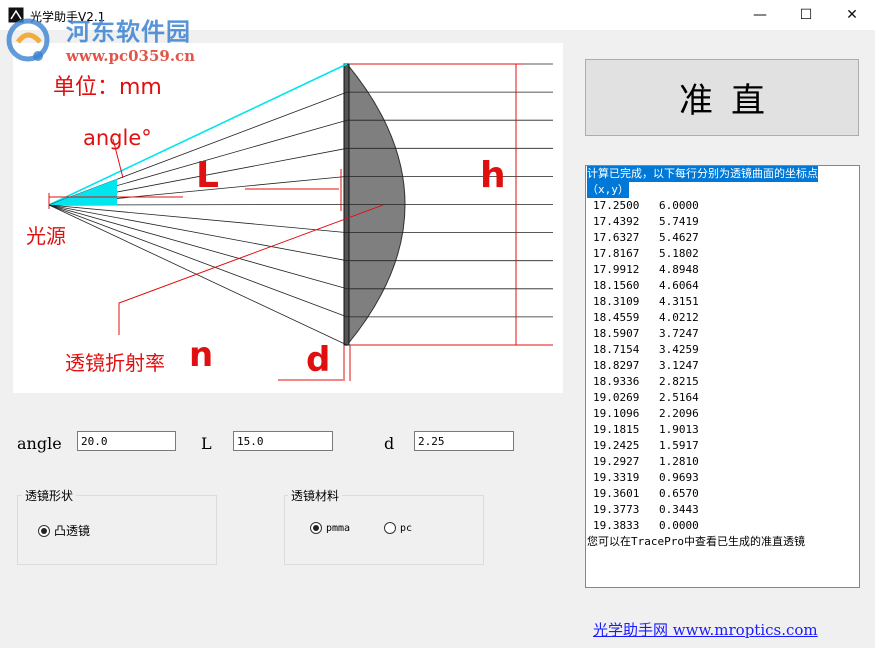 The width and height of the screenshot is (875, 648). I want to click on coordinate-x: 17.2500, so click(616, 205).